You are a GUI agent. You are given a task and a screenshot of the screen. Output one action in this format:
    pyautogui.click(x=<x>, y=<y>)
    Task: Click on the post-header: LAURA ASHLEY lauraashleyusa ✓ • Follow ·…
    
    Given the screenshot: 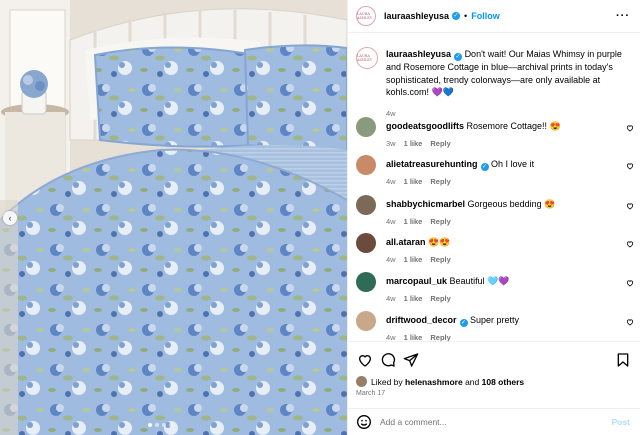 What is the action you would take?
    pyautogui.click(x=494, y=16)
    